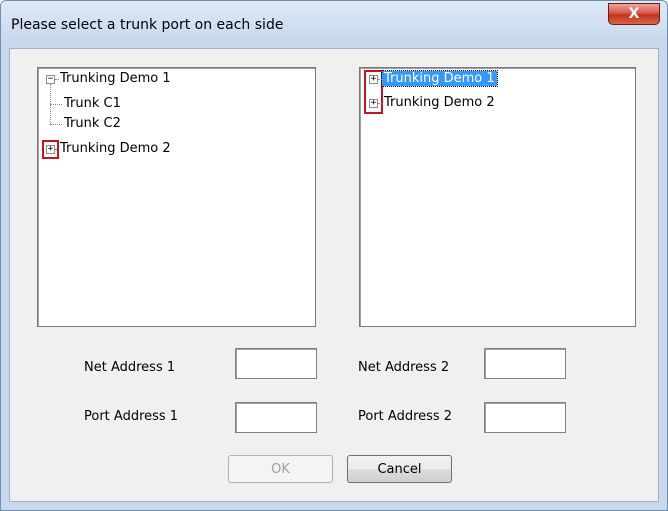 The image size is (668, 511). Describe the element at coordinates (404, 367) in the screenshot. I see `net-address-2-label: Net Address 2` at that location.